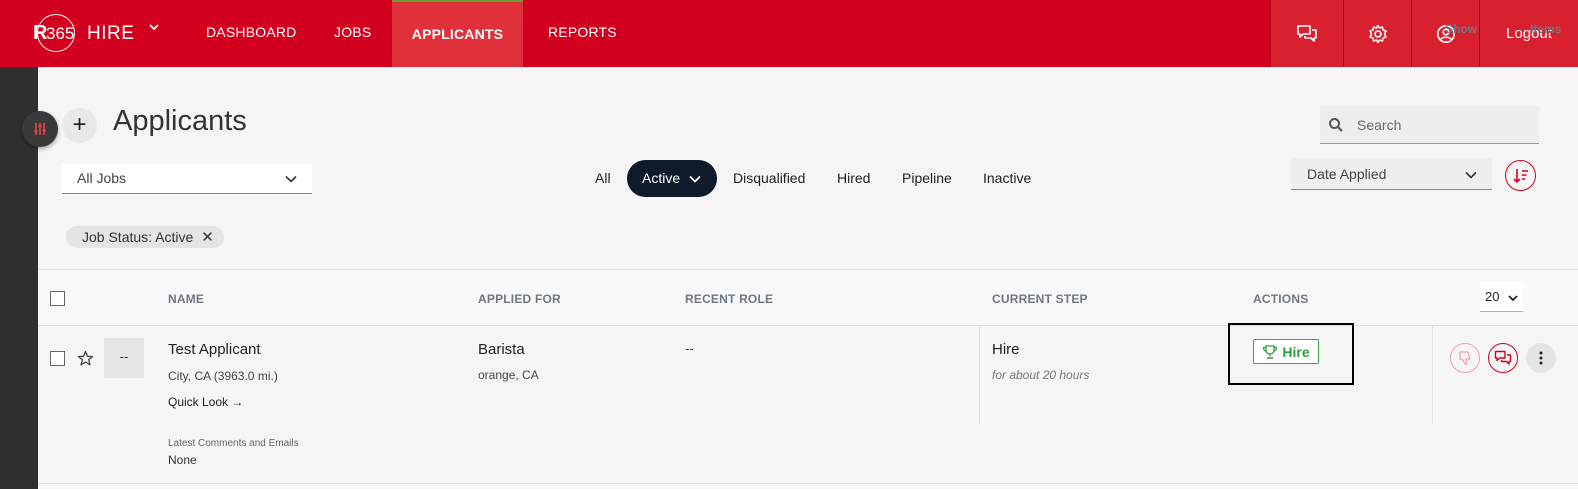 The image size is (1578, 489). I want to click on message-applicant-button, so click(1503, 358).